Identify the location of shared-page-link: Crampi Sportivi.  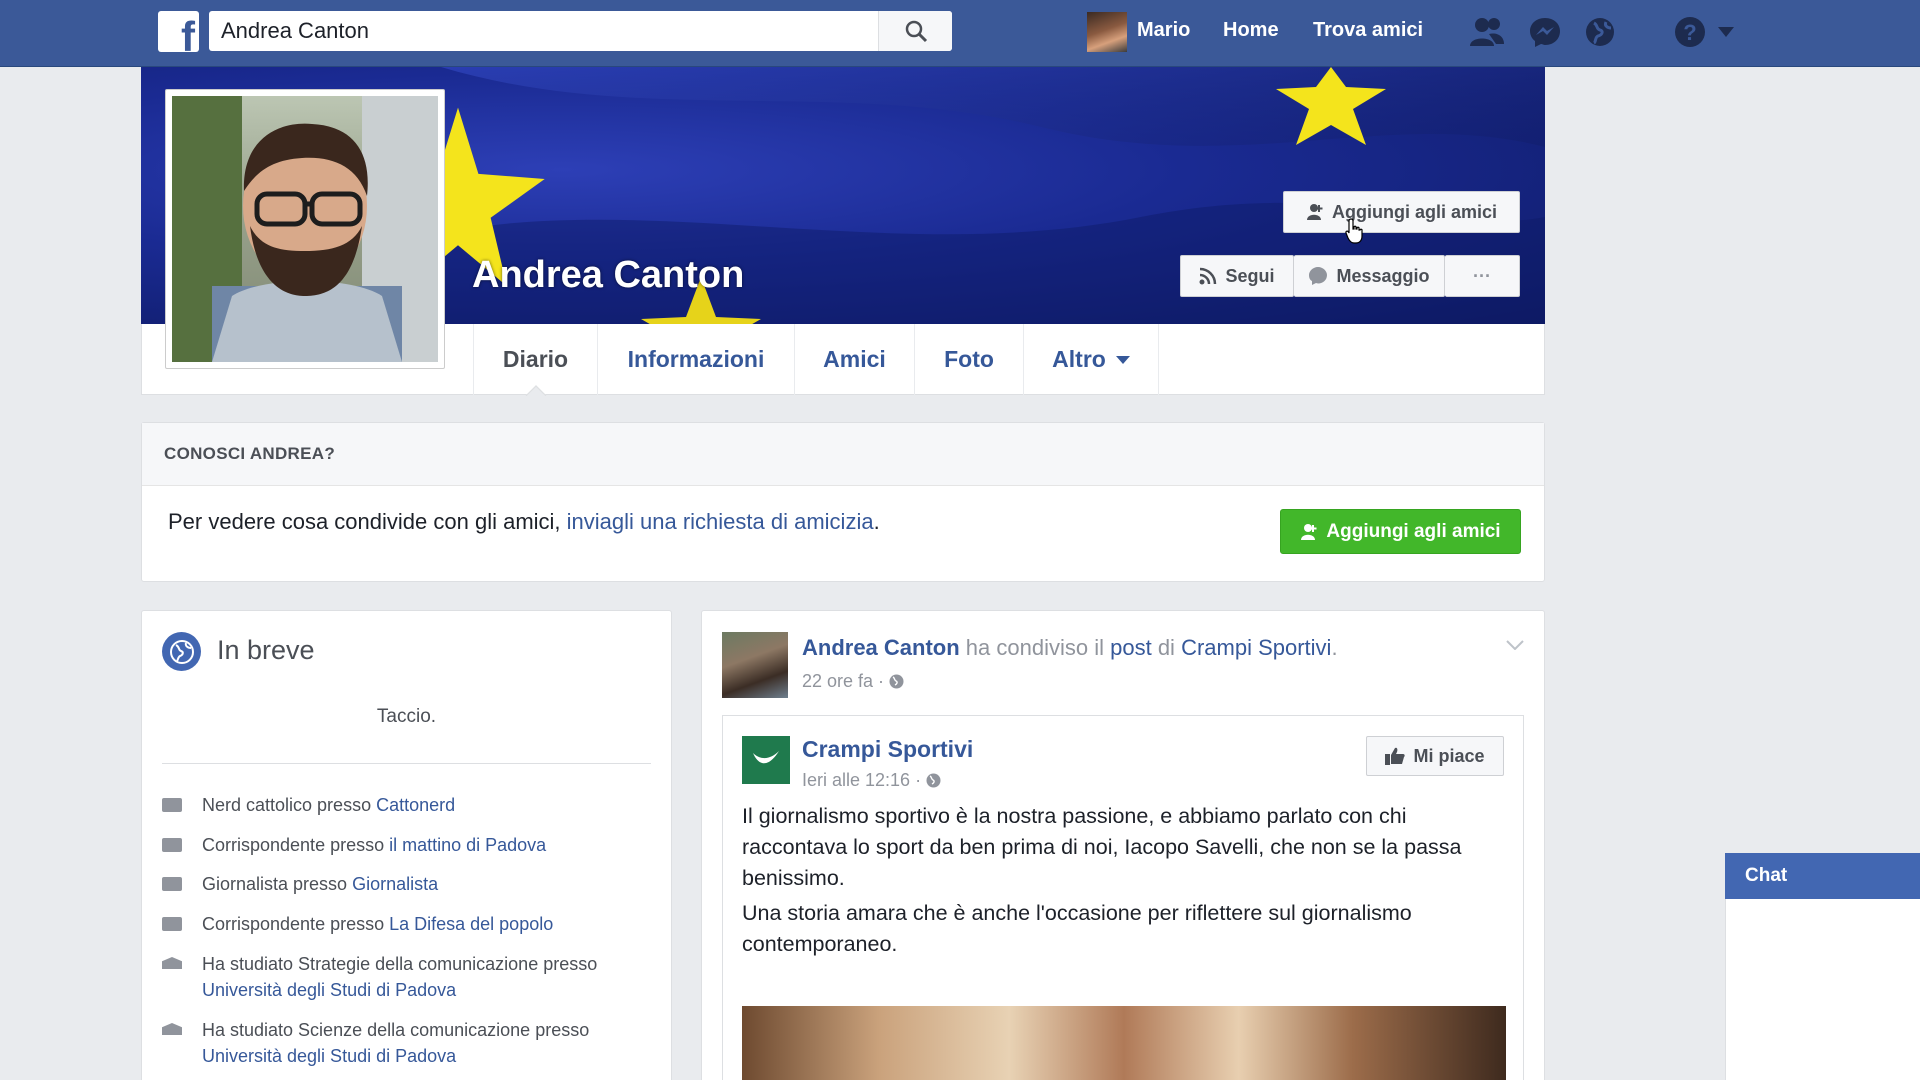
(1256, 647).